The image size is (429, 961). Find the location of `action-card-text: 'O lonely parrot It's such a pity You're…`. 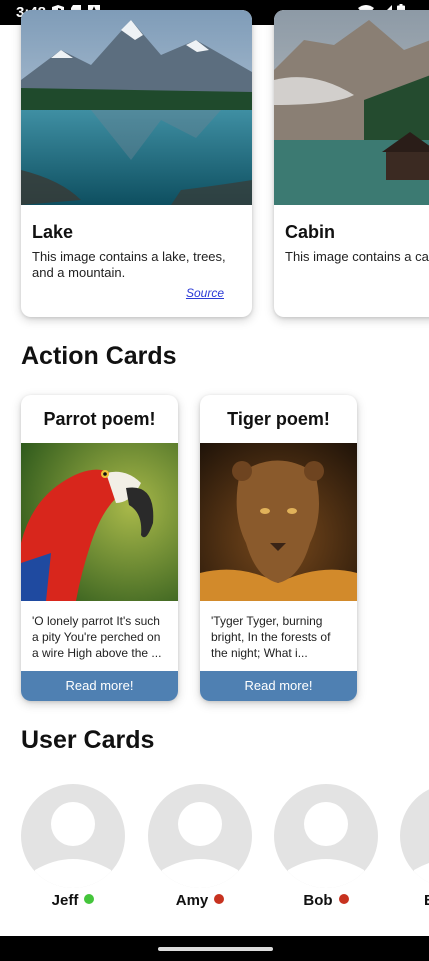

action-card-text: 'O lonely parrot It's such a pity You're… is located at coordinates (97, 637).